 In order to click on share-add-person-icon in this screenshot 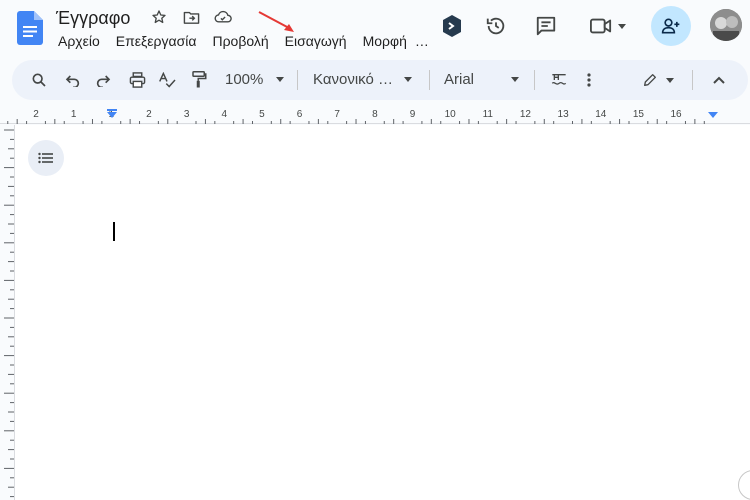, I will do `click(670, 26)`.